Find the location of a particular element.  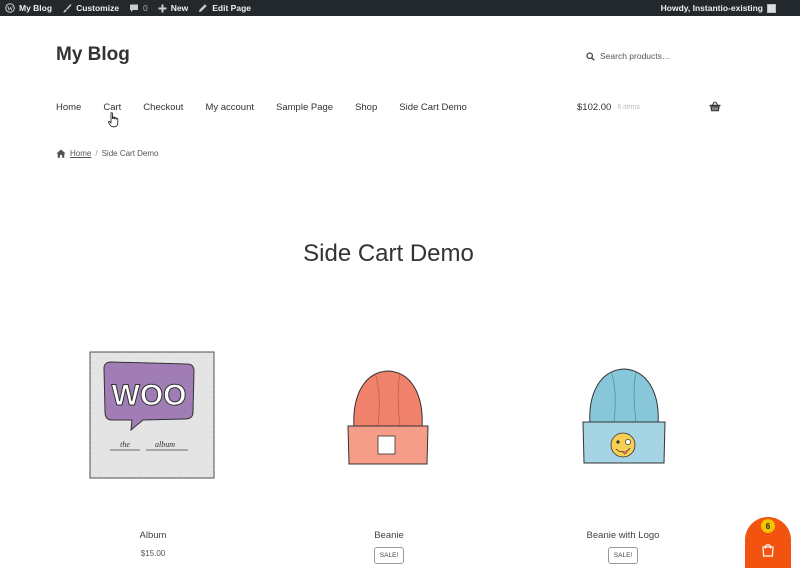

admin-edit-page: Edit Page is located at coordinates (224, 8).